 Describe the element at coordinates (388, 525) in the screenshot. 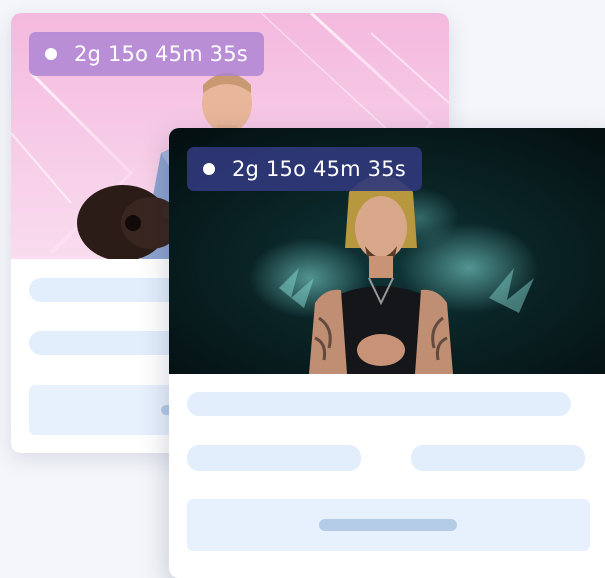

I see `skeleton-button-label` at that location.